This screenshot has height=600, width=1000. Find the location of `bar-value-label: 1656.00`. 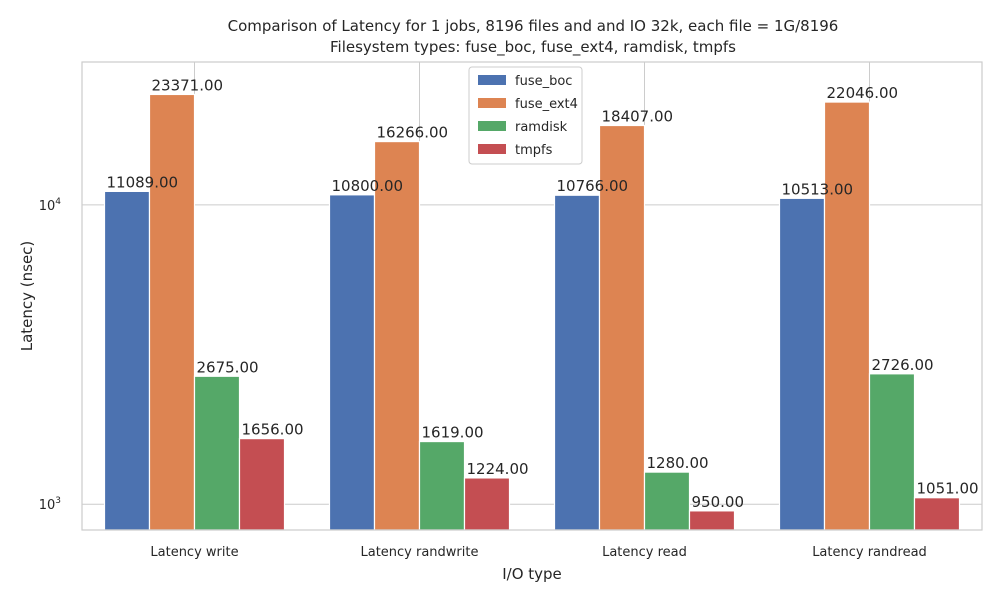

bar-value-label: 1656.00 is located at coordinates (273, 430).